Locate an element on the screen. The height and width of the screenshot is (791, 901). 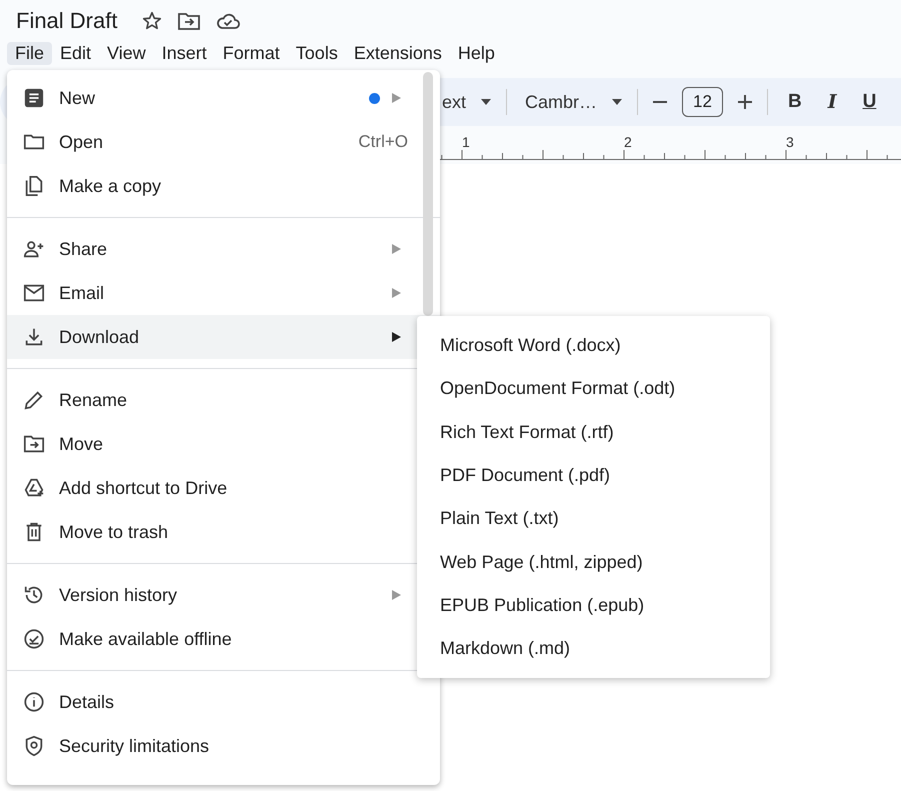
menu-item-label: Version history is located at coordinates (118, 595).